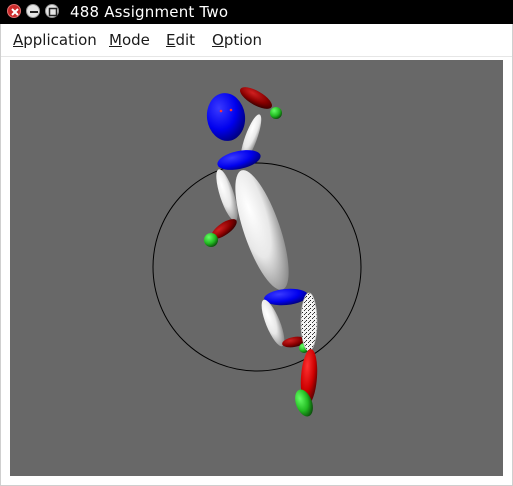  Describe the element at coordinates (231, 110) in the screenshot. I see `eye-right` at that location.